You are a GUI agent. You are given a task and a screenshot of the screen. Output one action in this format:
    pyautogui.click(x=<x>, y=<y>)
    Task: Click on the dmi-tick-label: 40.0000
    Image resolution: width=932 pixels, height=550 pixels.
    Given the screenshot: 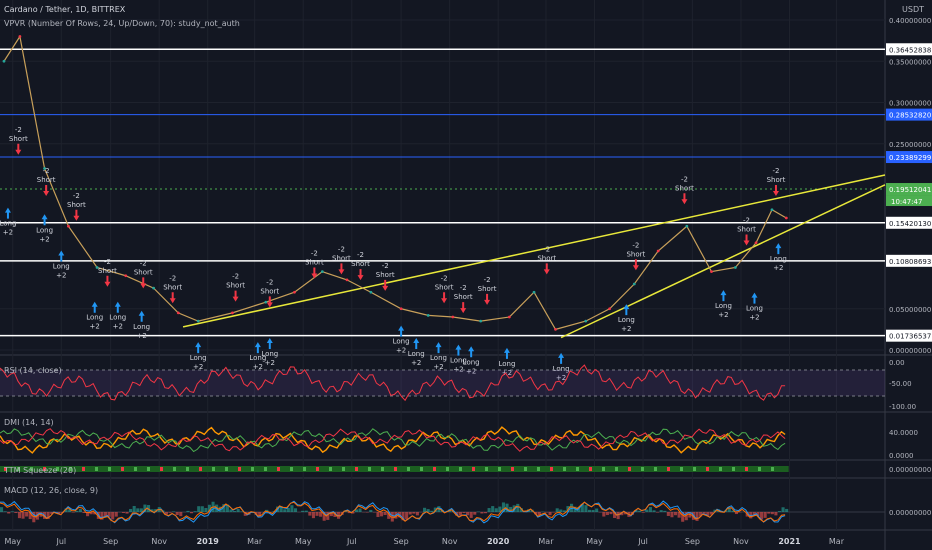 What is the action you would take?
    pyautogui.click(x=903, y=433)
    